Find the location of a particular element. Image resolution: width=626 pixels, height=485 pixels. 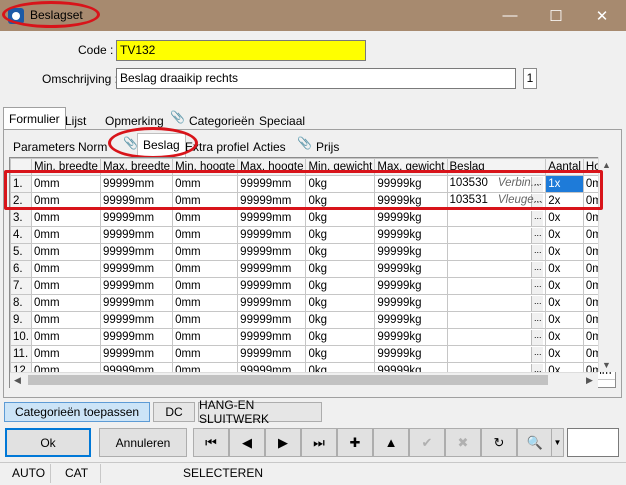

tab-formulier: Formulier is located at coordinates (34, 118).